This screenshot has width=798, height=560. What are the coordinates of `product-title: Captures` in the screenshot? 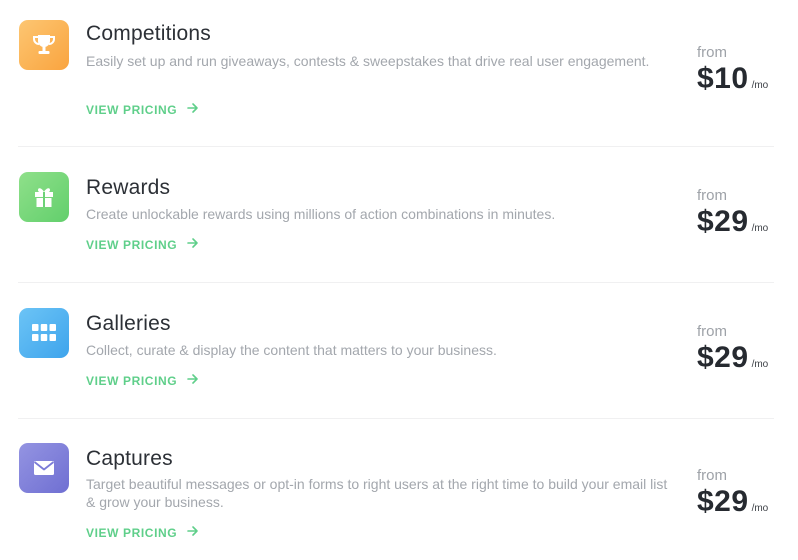 It's located at (129, 458).